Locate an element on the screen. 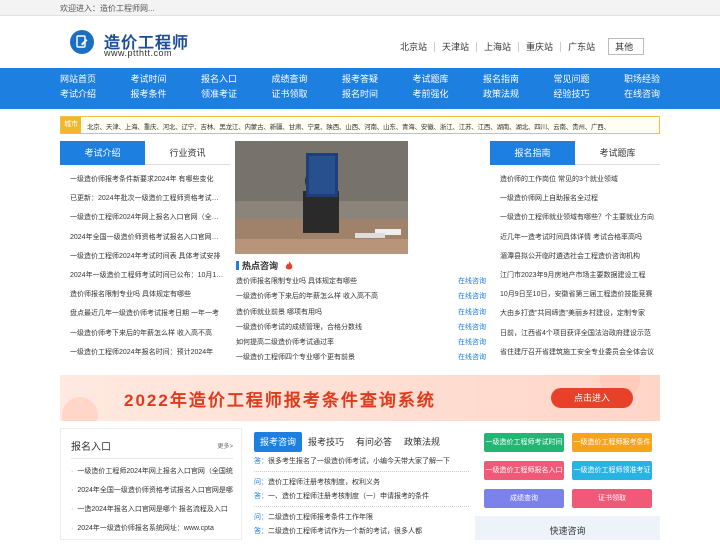 Image resolution: width=720 pixels, height=546 pixels. hot-question: 一级造价师考试的成绩管理，合格分数线 is located at coordinates (336, 329).